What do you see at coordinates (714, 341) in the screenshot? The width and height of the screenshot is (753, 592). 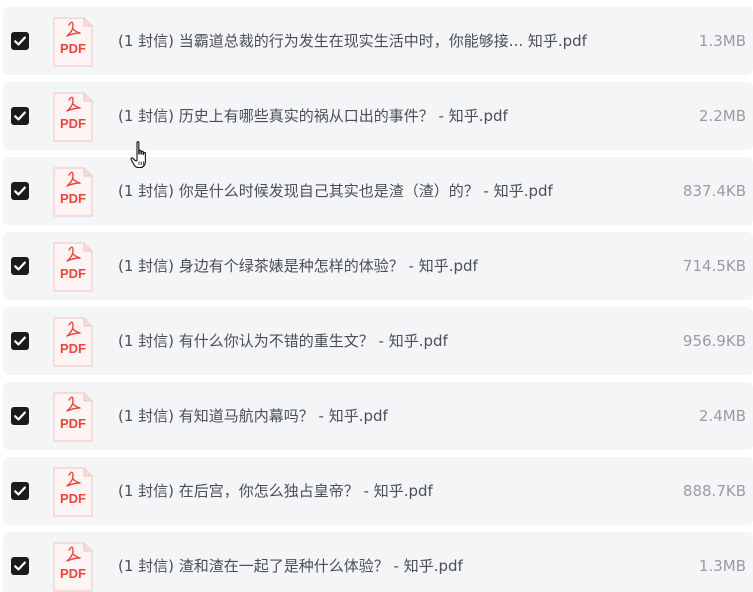 I see `file-size: 956.9KB` at bounding box center [714, 341].